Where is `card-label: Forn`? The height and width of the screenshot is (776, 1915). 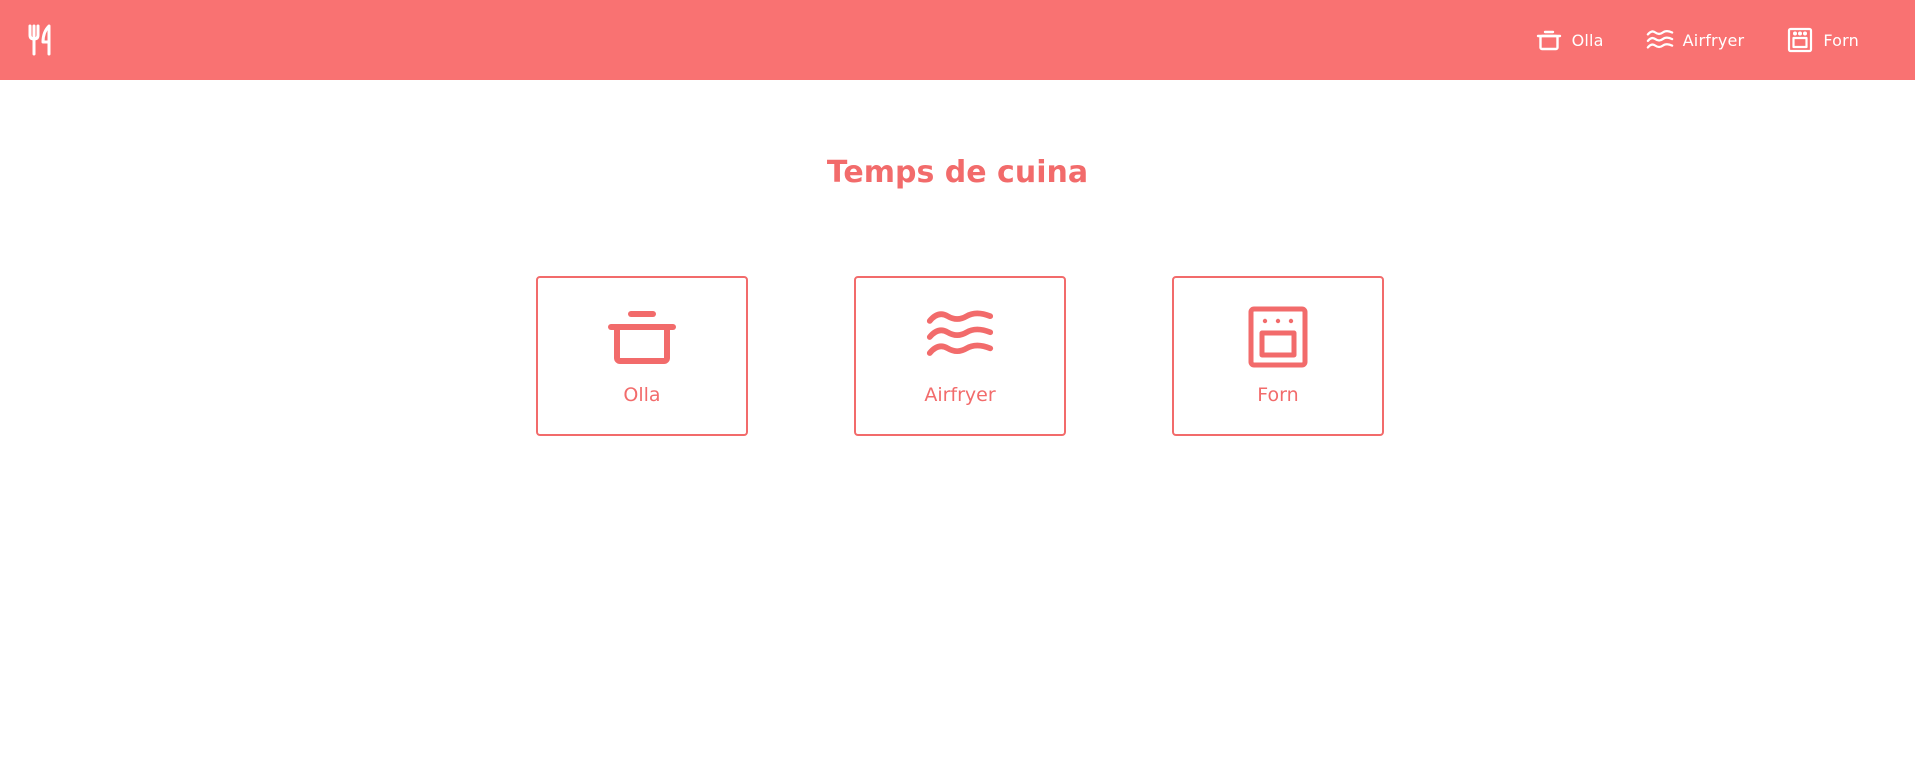 card-label: Forn is located at coordinates (1278, 395).